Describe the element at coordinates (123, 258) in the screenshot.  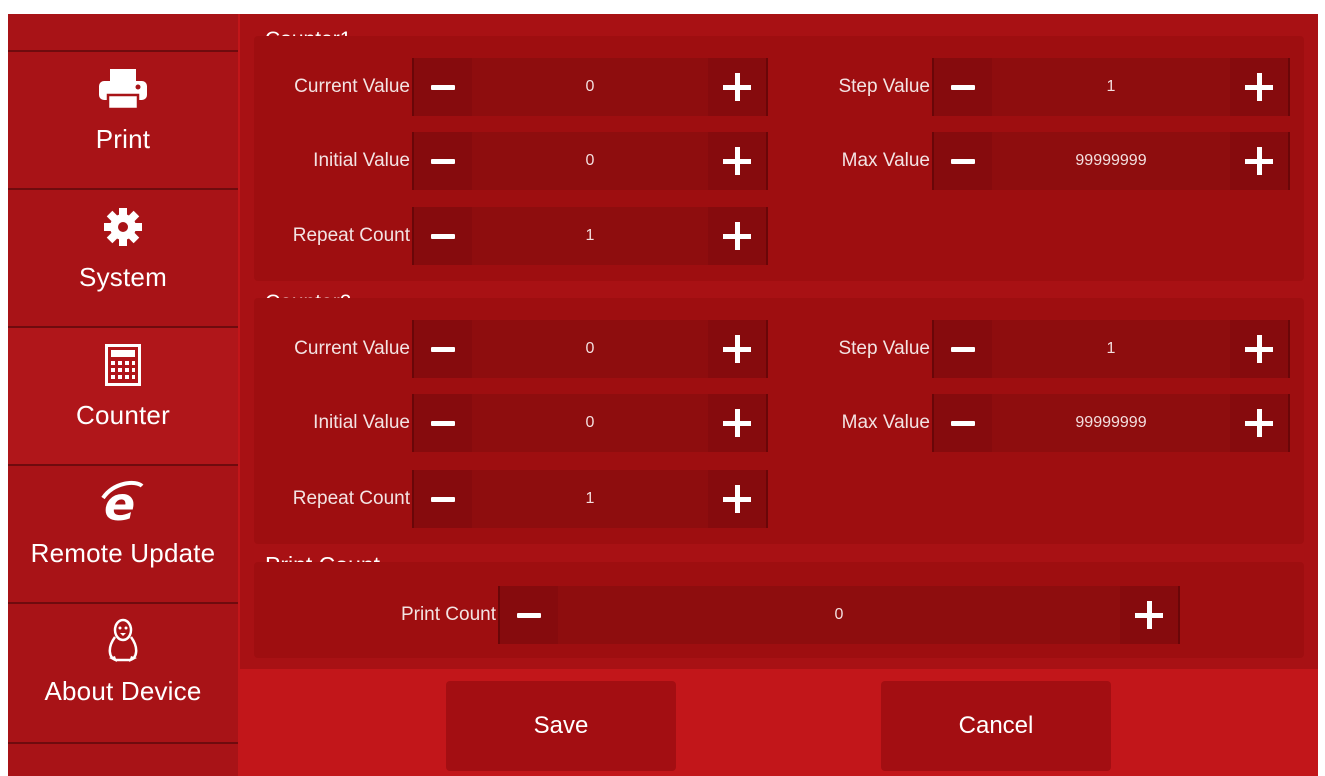
I see `sidebar-item-system: System` at that location.